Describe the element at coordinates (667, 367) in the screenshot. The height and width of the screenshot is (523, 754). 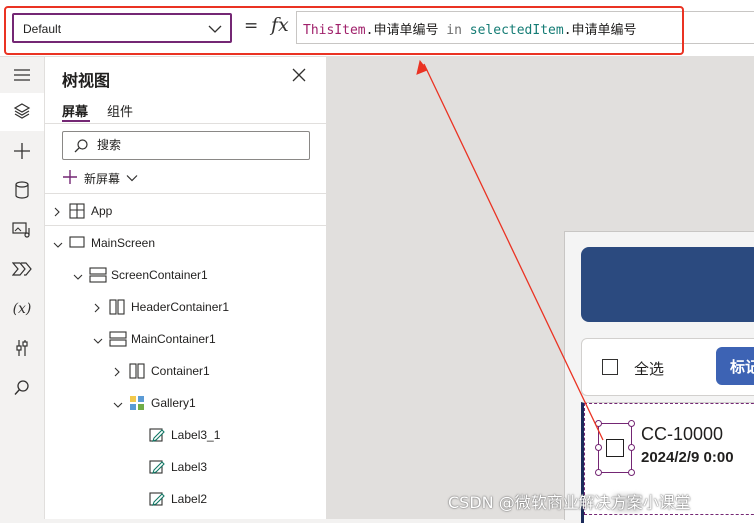
I see `toolbar-container: 全选 标记` at that location.